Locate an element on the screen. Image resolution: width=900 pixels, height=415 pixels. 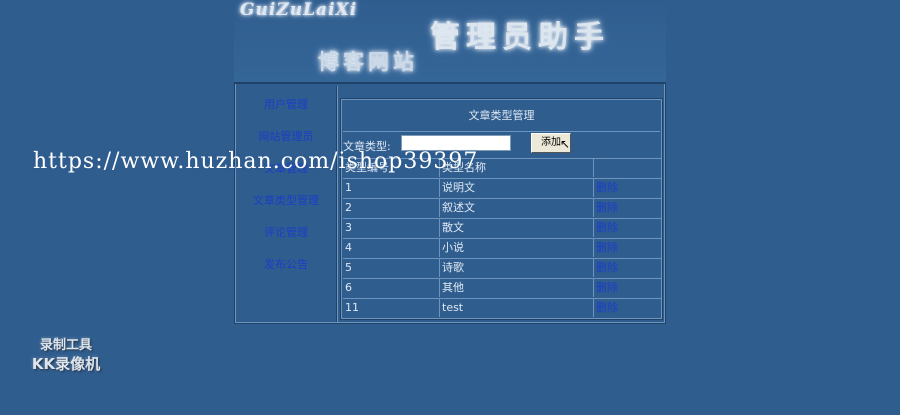
type-id: 6 is located at coordinates (348, 287).